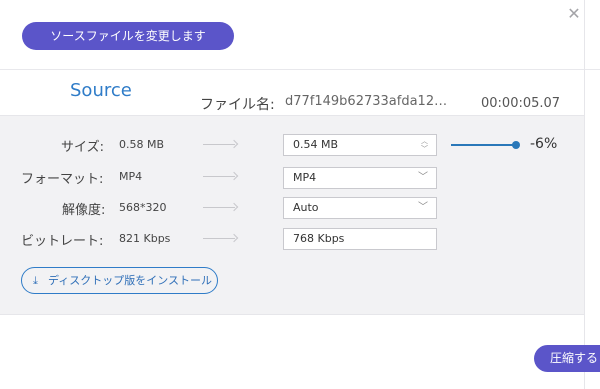 This screenshot has height=389, width=600. What do you see at coordinates (84, 210) in the screenshot?
I see `resolution-label: 解像度:` at bounding box center [84, 210].